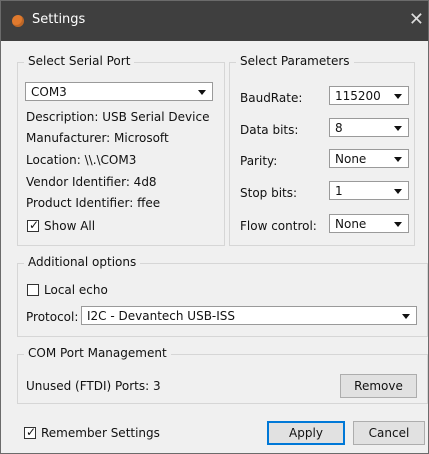 Image resolution: width=429 pixels, height=454 pixels. What do you see at coordinates (81, 160) in the screenshot?
I see `port-location: Location: \\.\COM3` at bounding box center [81, 160].